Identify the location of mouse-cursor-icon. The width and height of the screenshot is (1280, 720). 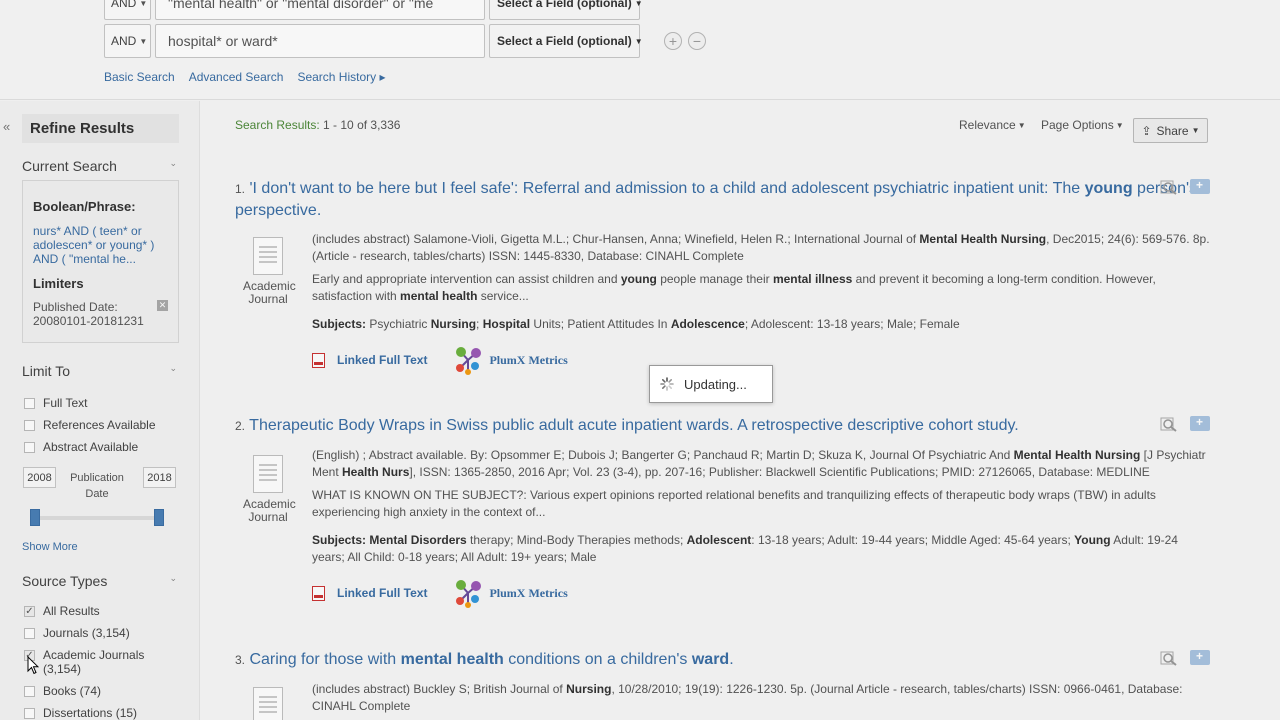
(33, 665).